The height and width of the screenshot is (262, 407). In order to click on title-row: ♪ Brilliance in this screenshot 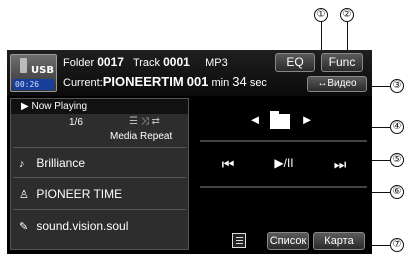, I will do `click(52, 163)`.